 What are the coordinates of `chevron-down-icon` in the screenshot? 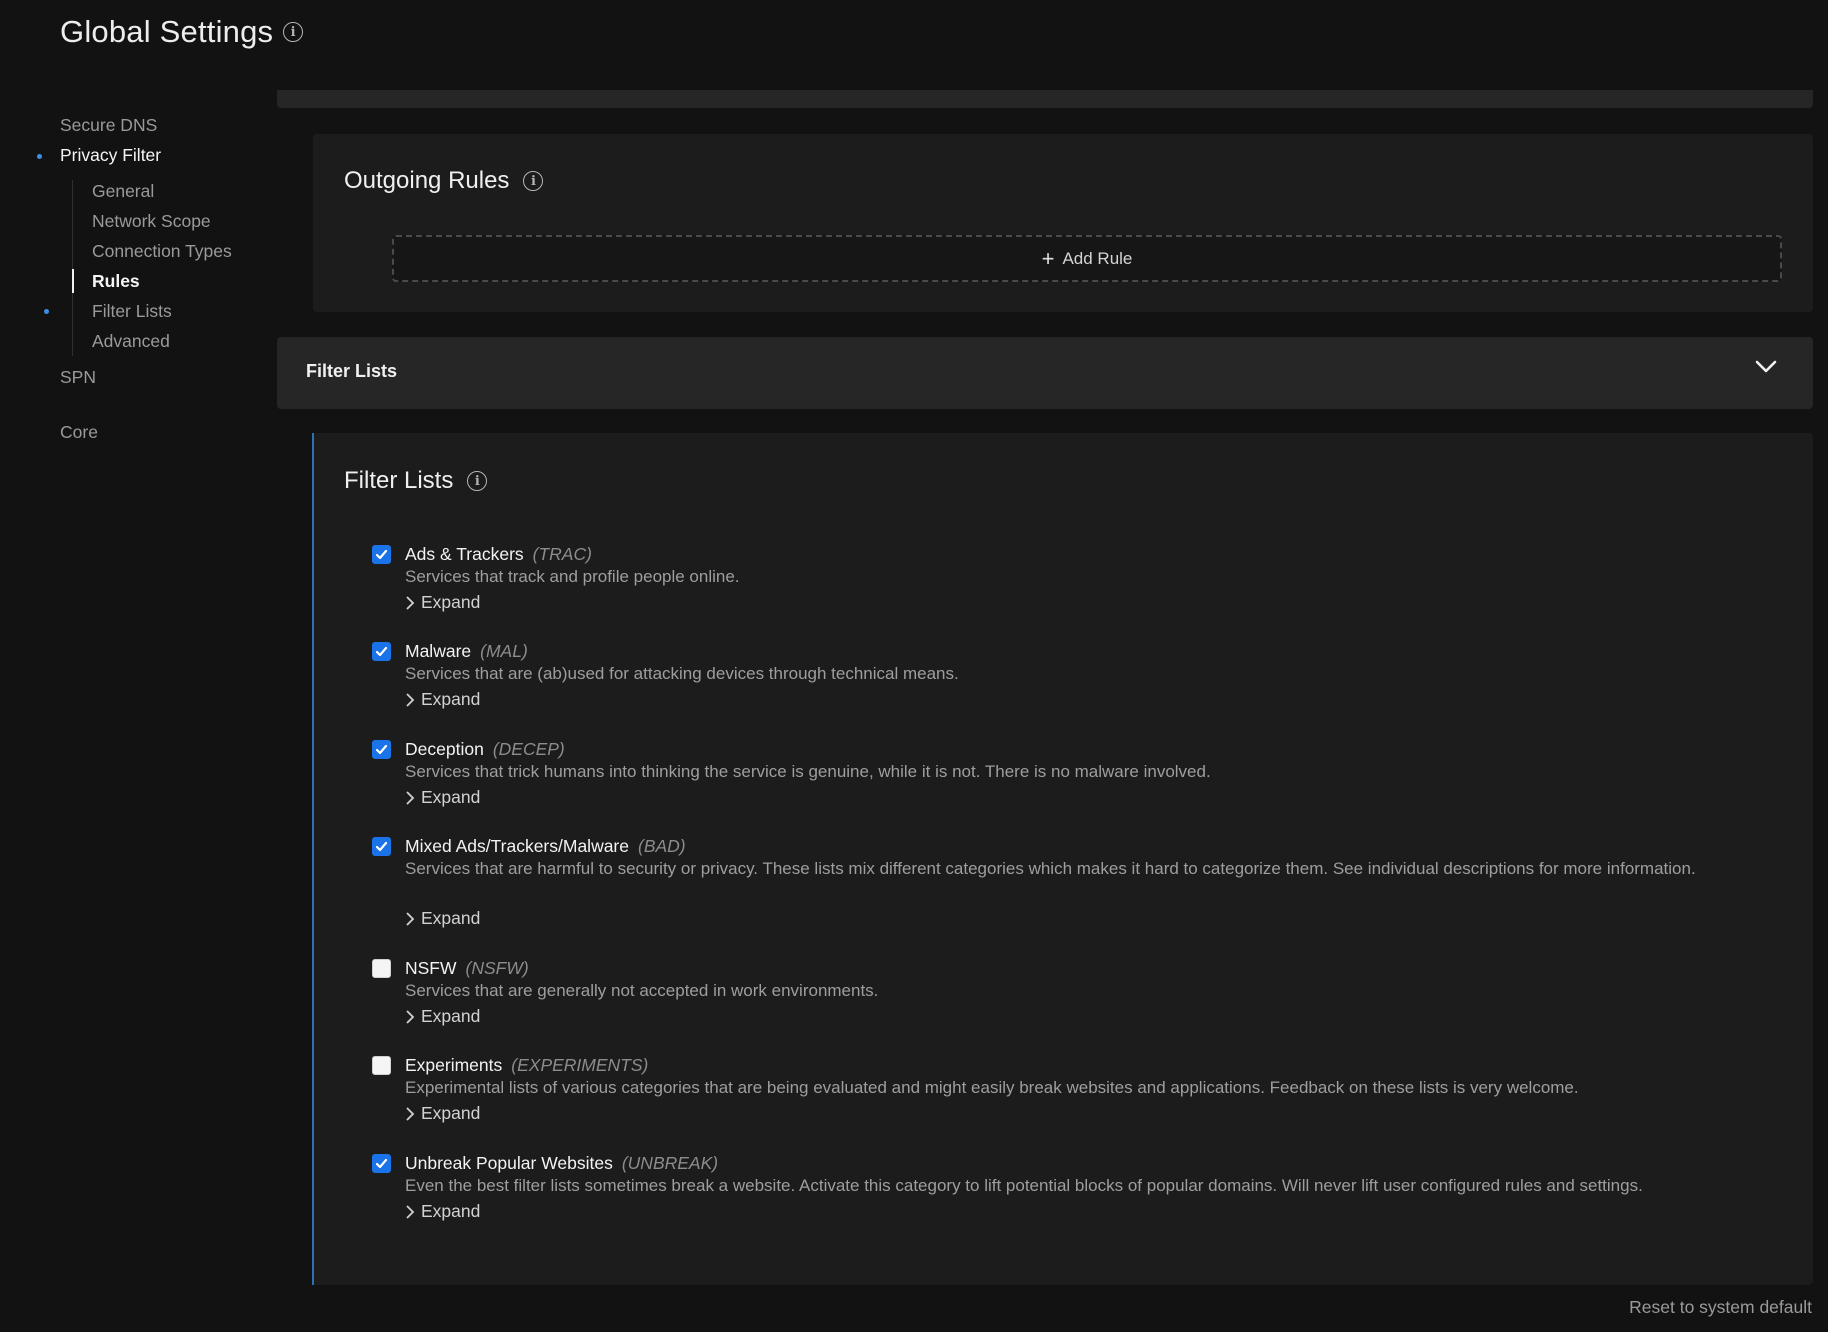 It's located at (1766, 366).